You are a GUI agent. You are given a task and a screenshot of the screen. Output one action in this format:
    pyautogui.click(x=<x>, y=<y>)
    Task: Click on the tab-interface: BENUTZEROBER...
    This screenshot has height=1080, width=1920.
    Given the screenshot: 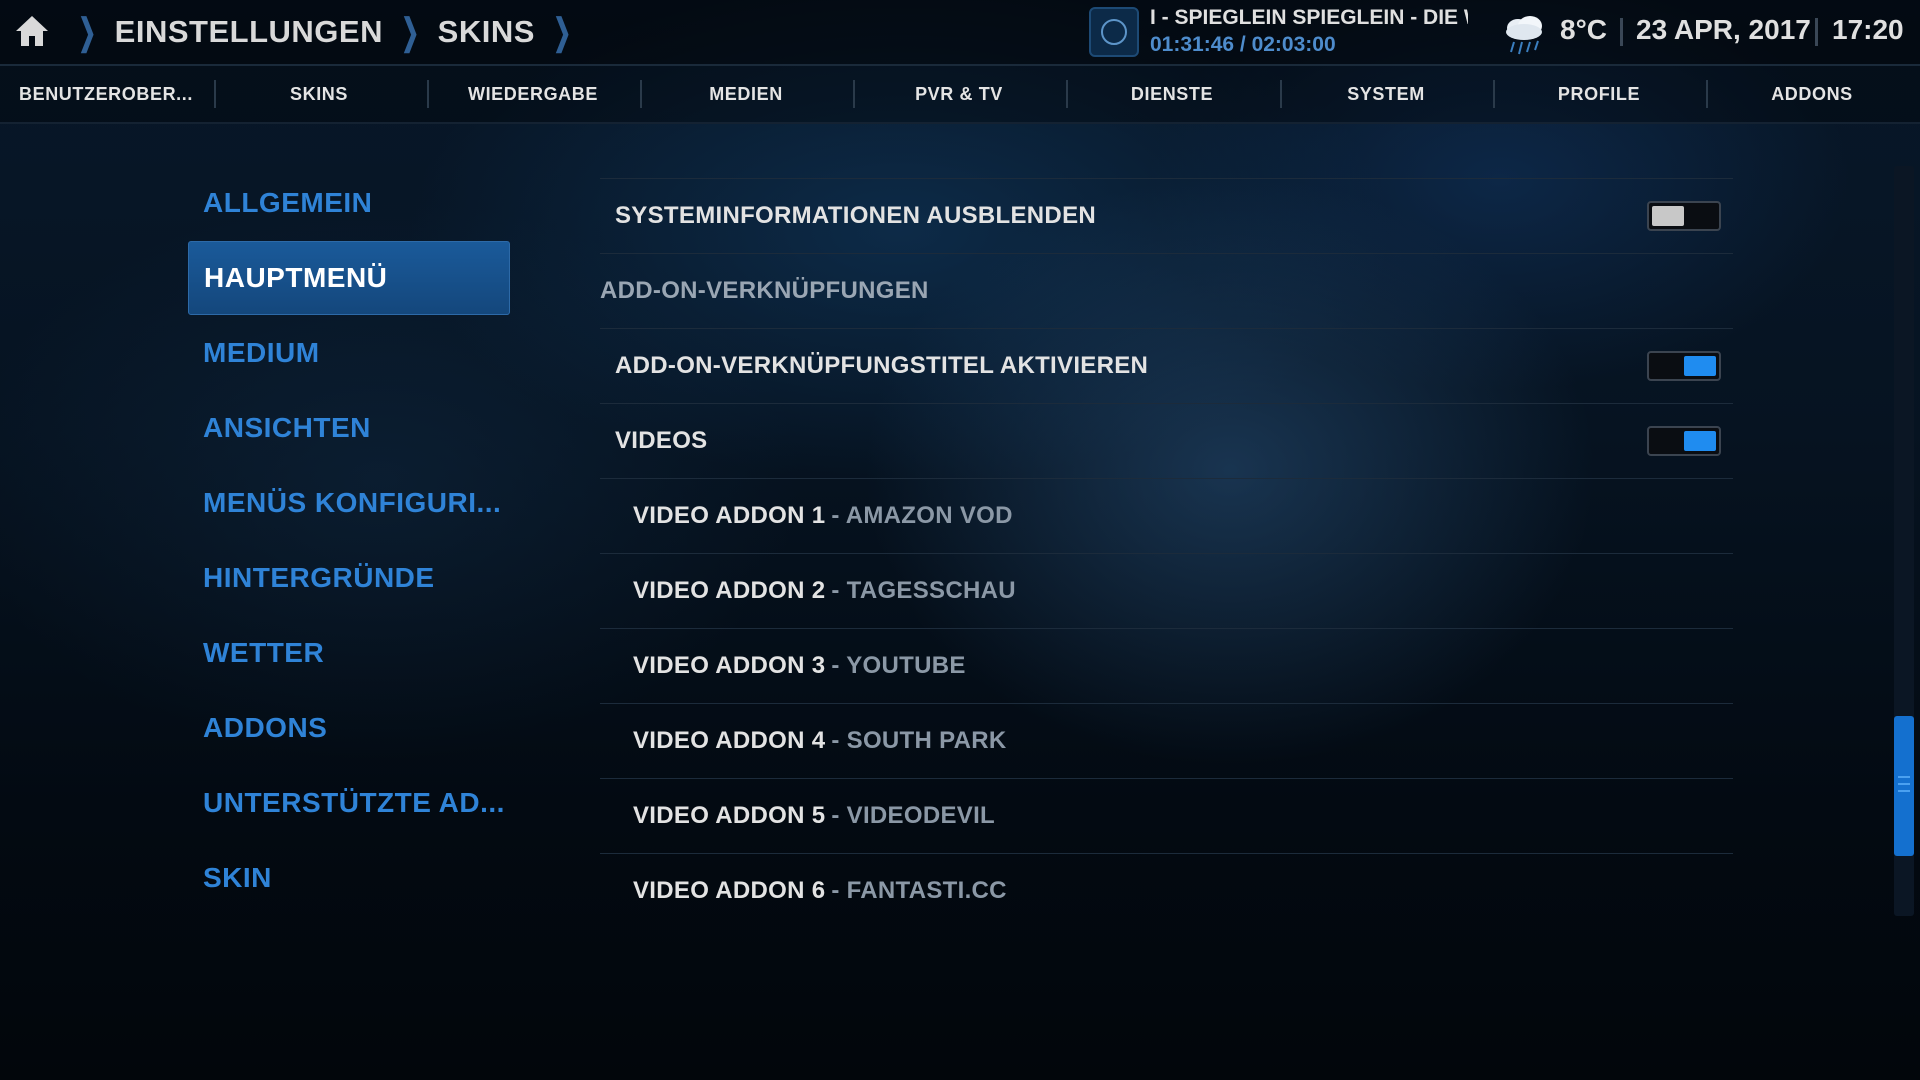 What is the action you would take?
    pyautogui.click(x=106, y=94)
    